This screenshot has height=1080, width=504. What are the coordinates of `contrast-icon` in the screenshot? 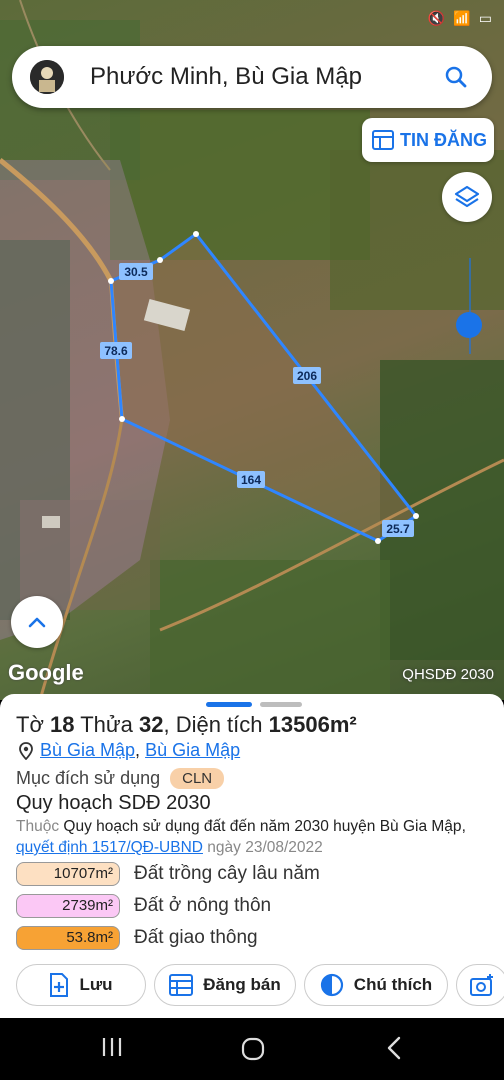 It's located at (331, 985).